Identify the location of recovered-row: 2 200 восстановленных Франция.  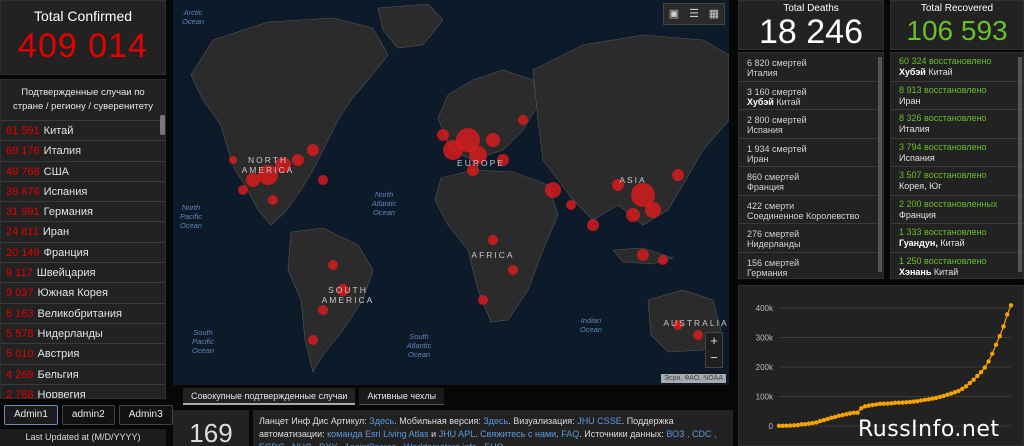
(957, 210).